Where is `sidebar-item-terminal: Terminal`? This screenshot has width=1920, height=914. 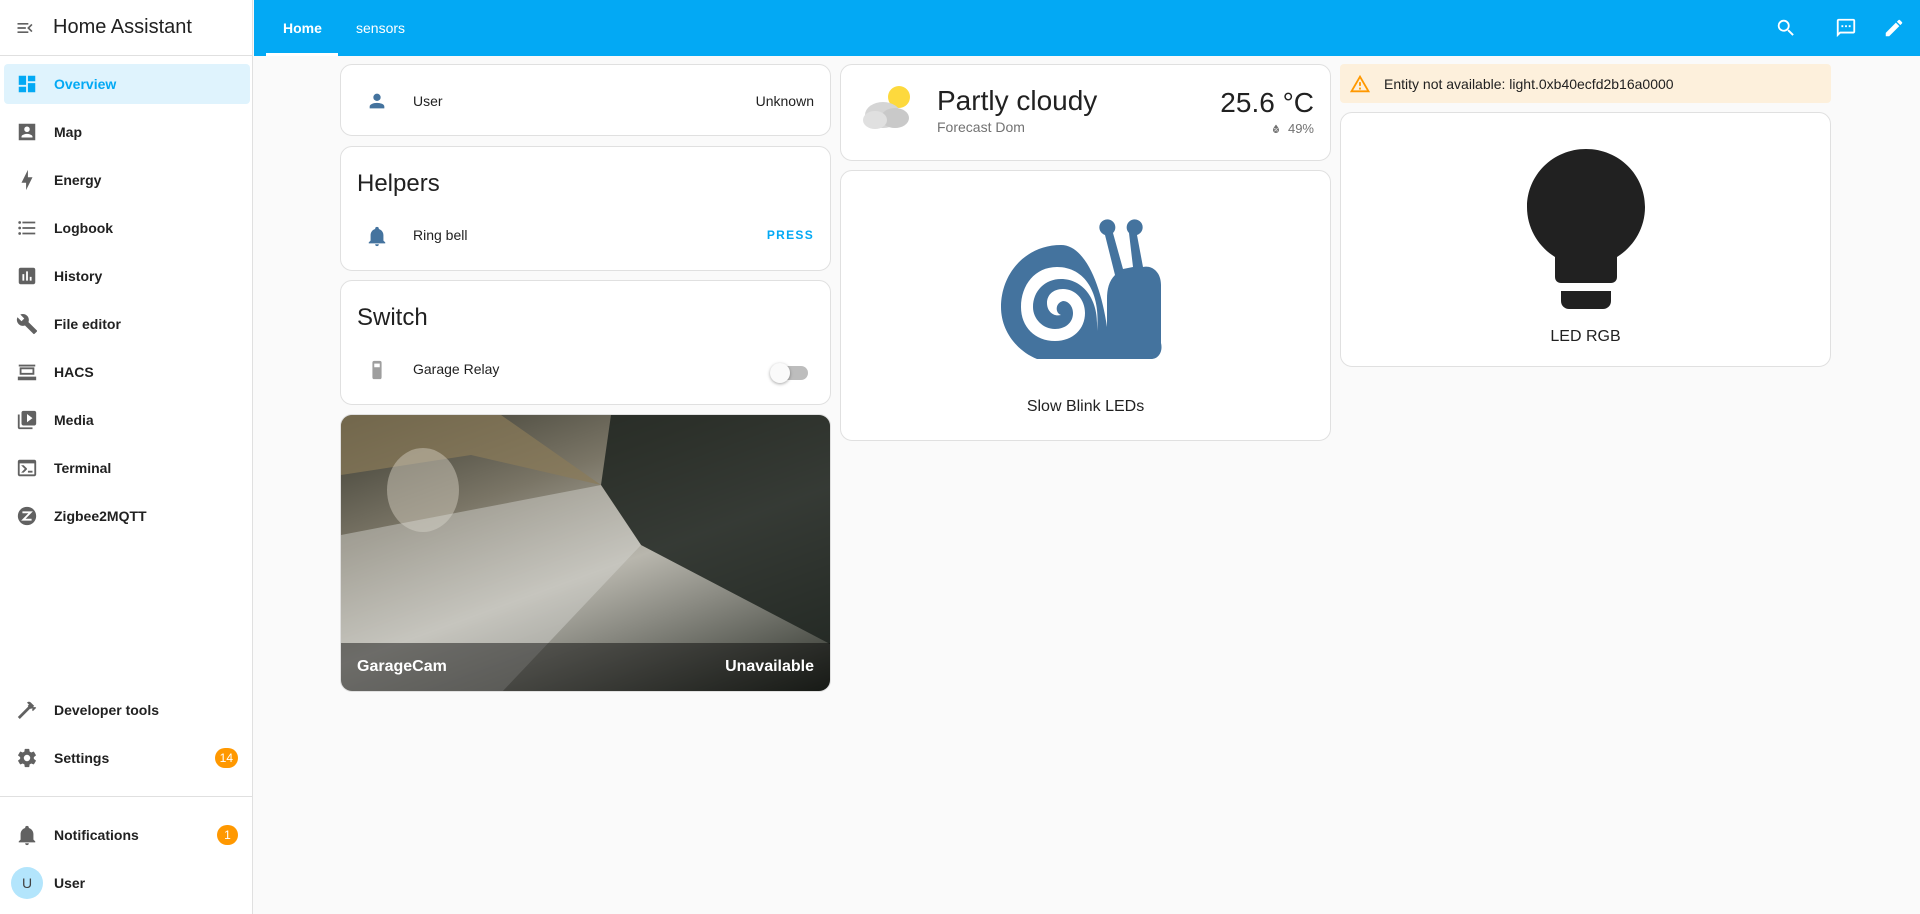 sidebar-item-terminal: Terminal is located at coordinates (127, 468).